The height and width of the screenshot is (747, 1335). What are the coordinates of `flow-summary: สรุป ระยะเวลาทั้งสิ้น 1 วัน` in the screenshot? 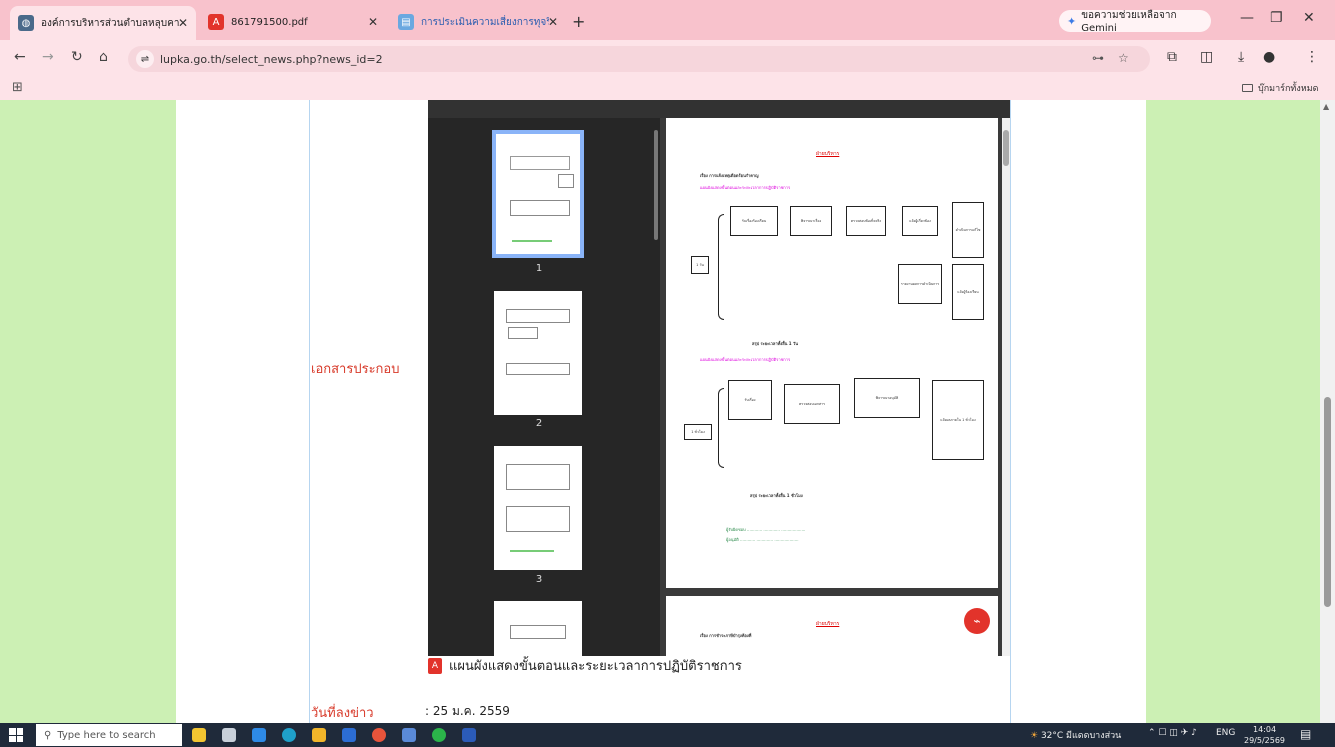 It's located at (775, 343).